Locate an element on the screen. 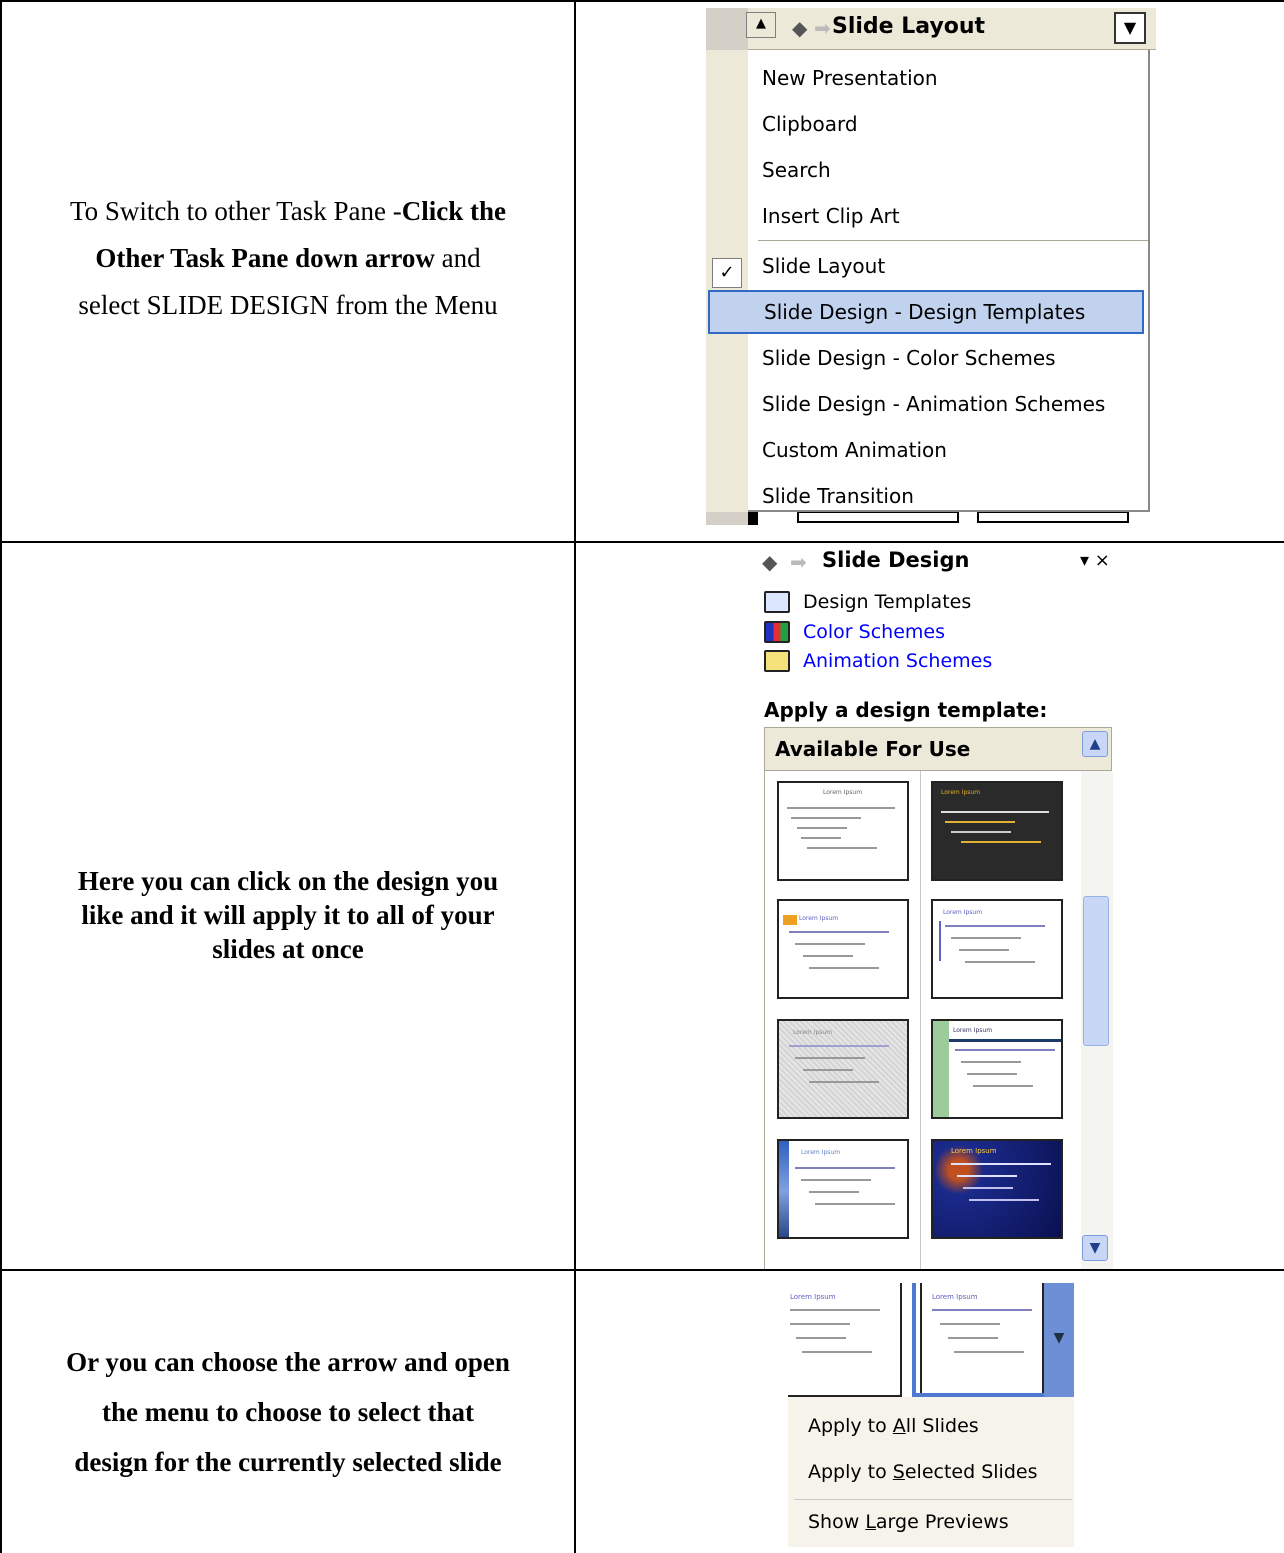 The width and height of the screenshot is (1284, 1553). menu-item-show-large-previews: Show Large Previews is located at coordinates (908, 1522).